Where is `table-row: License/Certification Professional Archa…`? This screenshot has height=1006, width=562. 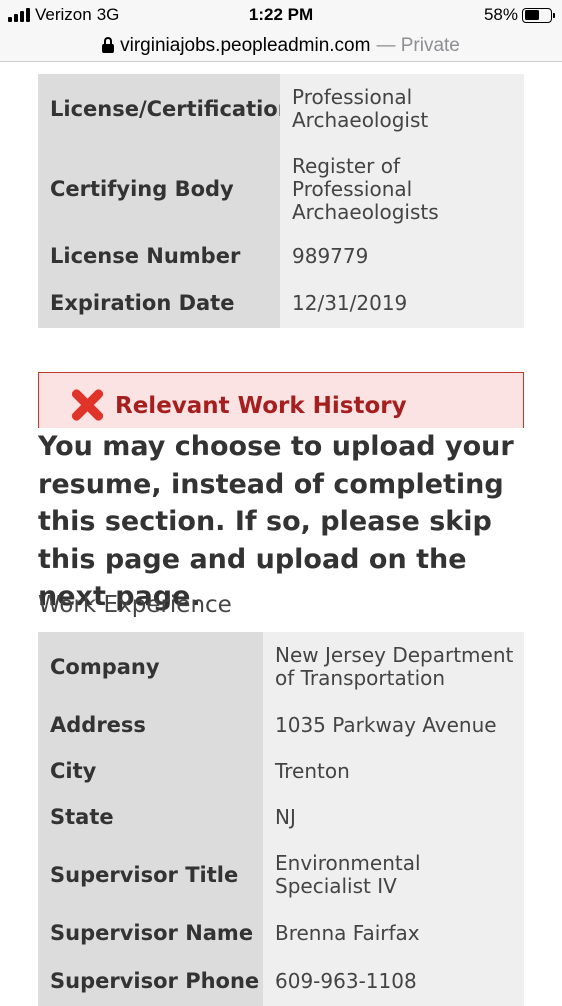
table-row: License/Certification Professional Archa… is located at coordinates (281, 109).